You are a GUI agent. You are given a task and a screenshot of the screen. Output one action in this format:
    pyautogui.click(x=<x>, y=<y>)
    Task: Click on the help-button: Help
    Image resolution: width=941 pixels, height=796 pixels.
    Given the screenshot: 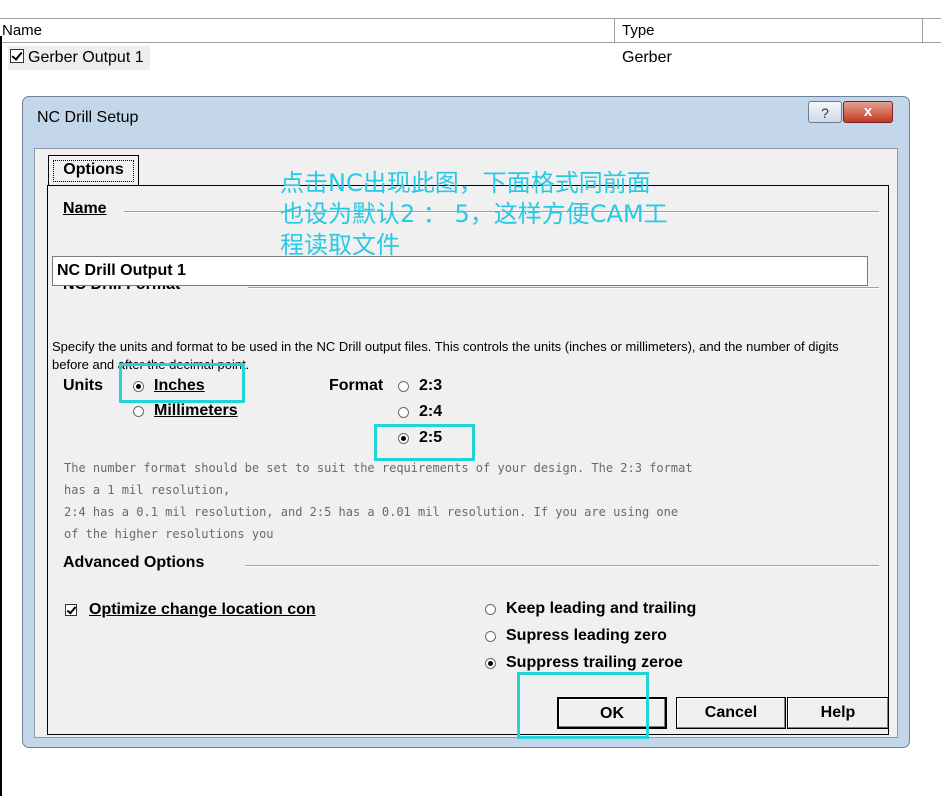 What is the action you would take?
    pyautogui.click(x=838, y=713)
    